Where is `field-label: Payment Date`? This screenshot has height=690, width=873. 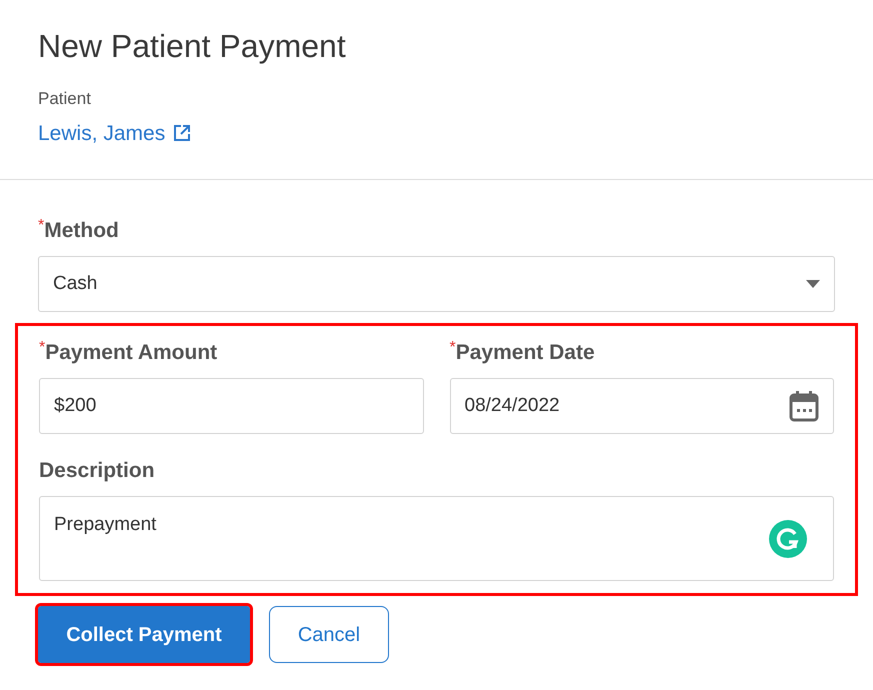 field-label: Payment Date is located at coordinates (525, 353).